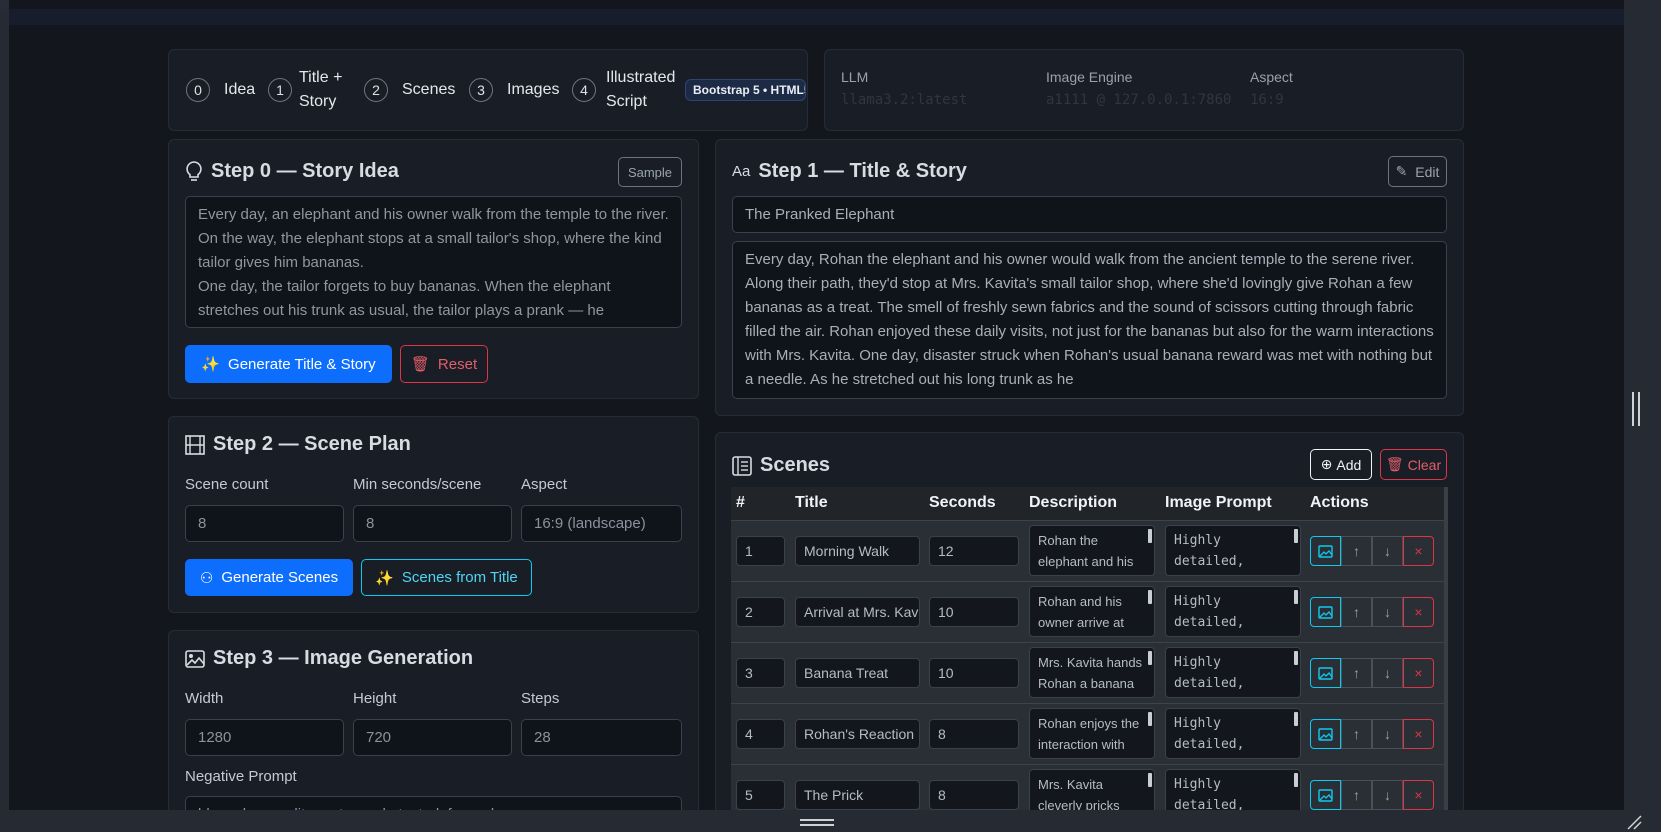 This screenshot has width=1661, height=832. What do you see at coordinates (194, 170) in the screenshot?
I see `lightbulb-icon` at bounding box center [194, 170].